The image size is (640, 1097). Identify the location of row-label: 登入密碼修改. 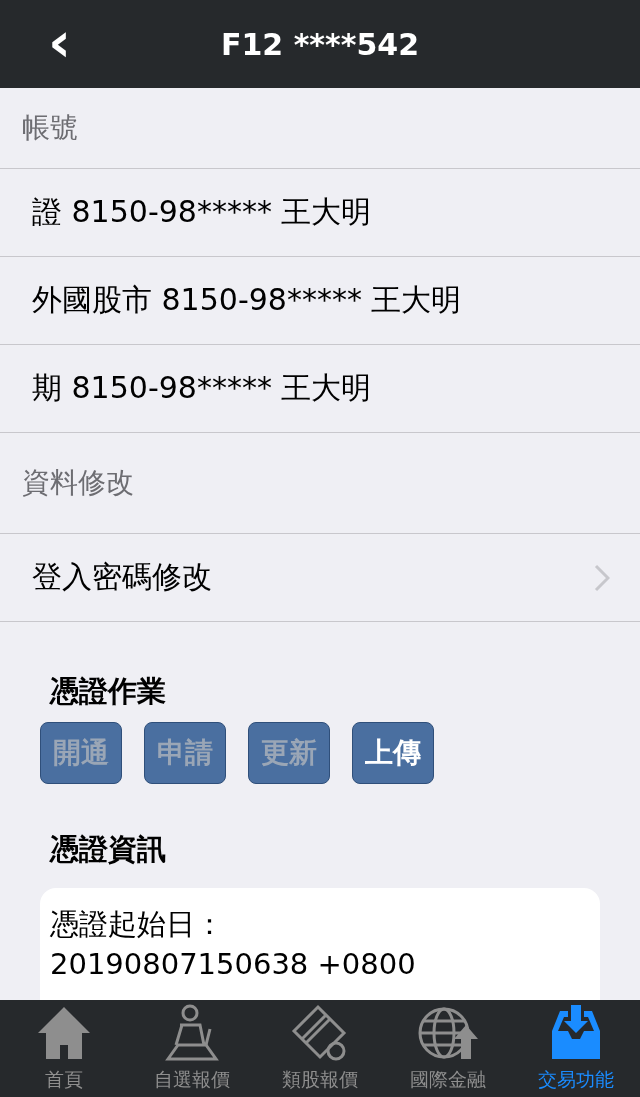
(122, 577).